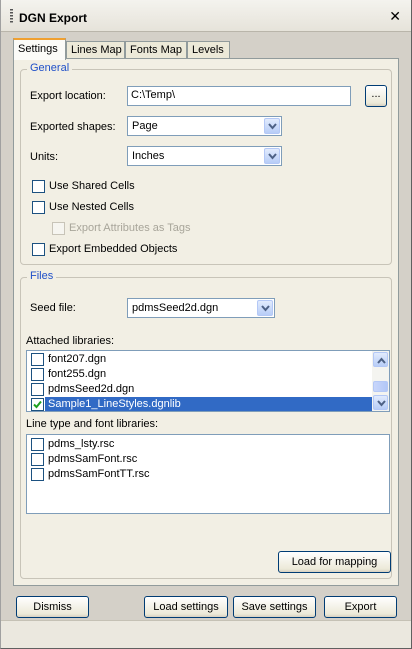 The width and height of the screenshot is (412, 649). Describe the element at coordinates (38, 249) in the screenshot. I see `export-embedded-objects-checkbox` at that location.